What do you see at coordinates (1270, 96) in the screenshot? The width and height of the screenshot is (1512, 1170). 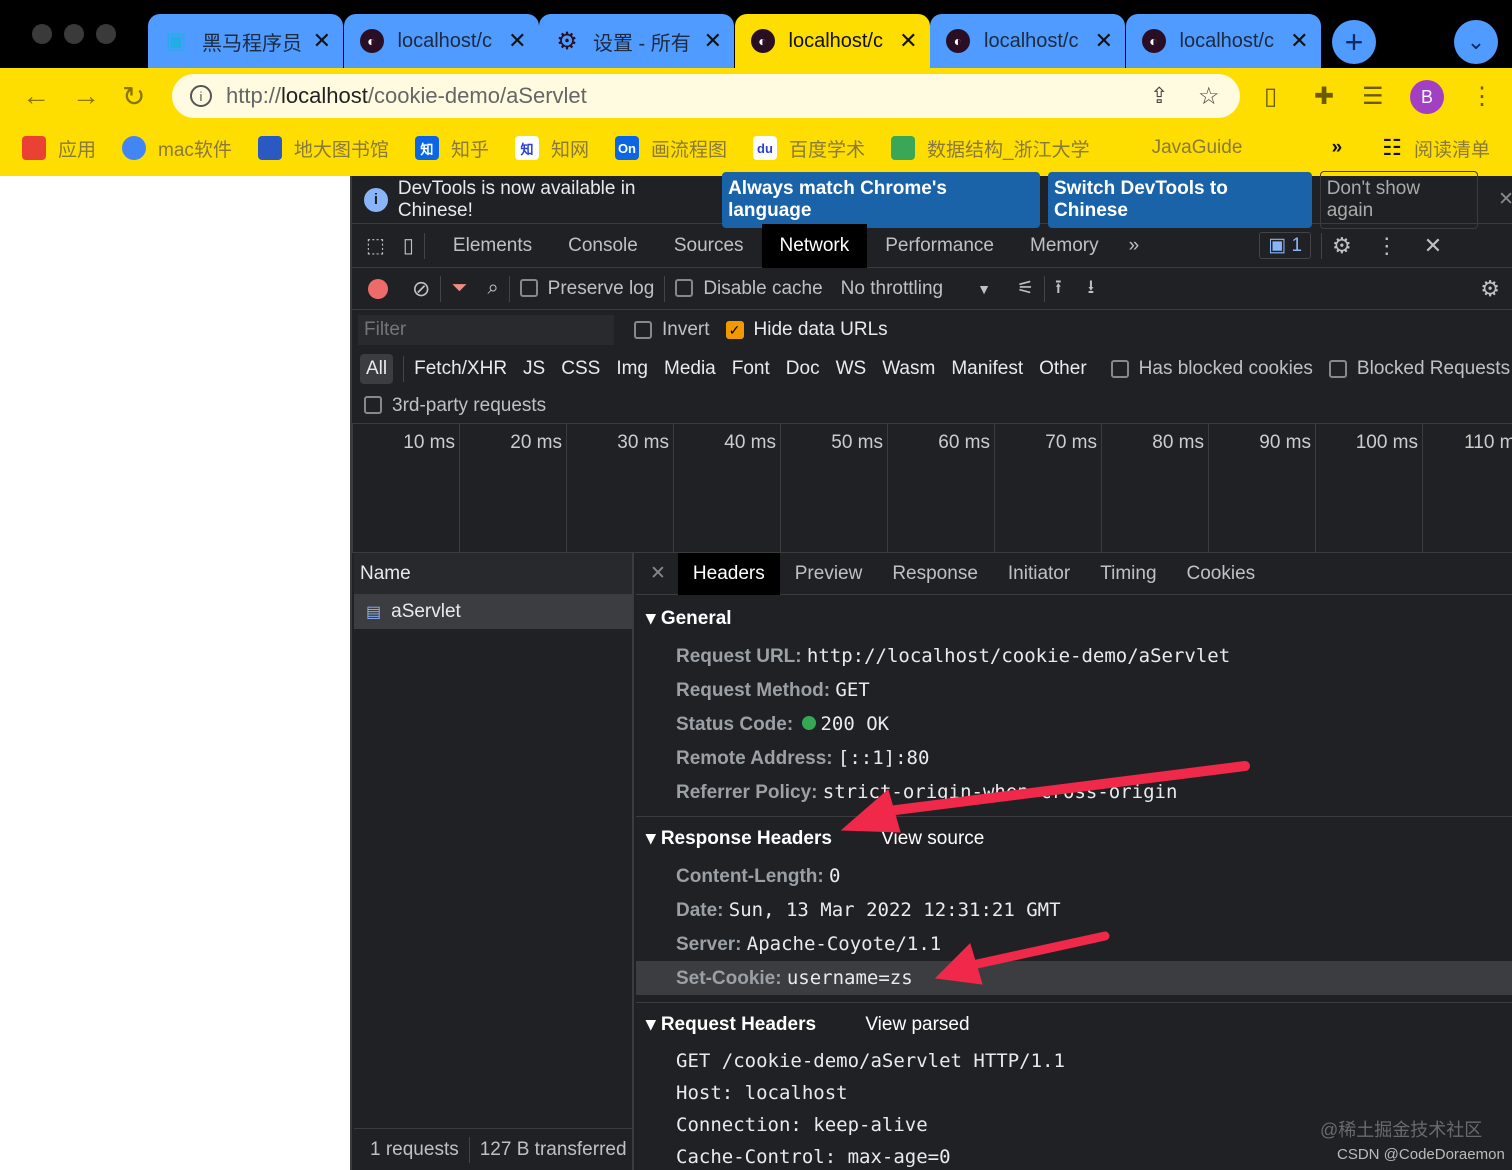 I see `page-extension-icon: ▯` at bounding box center [1270, 96].